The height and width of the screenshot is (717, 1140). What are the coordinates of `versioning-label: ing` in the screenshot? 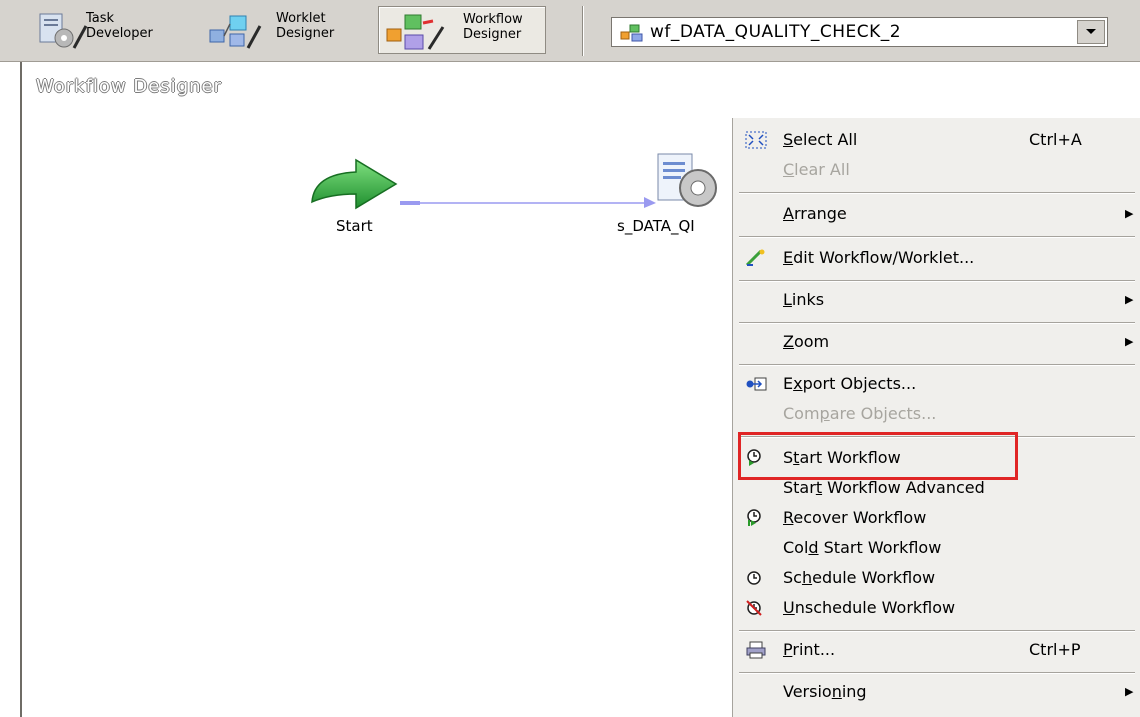 It's located at (854, 691).